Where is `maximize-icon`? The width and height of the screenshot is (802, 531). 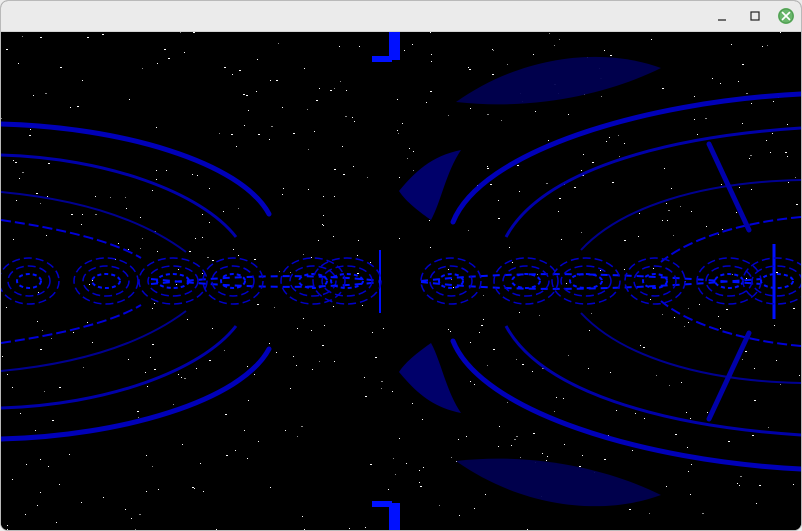
maximize-icon is located at coordinates (755, 16).